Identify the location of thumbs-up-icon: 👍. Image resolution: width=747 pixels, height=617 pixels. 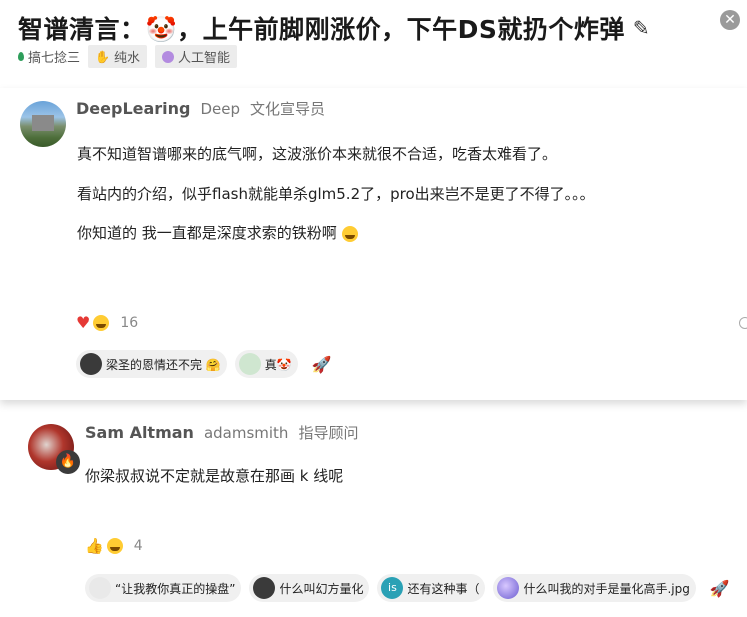
(94, 546).